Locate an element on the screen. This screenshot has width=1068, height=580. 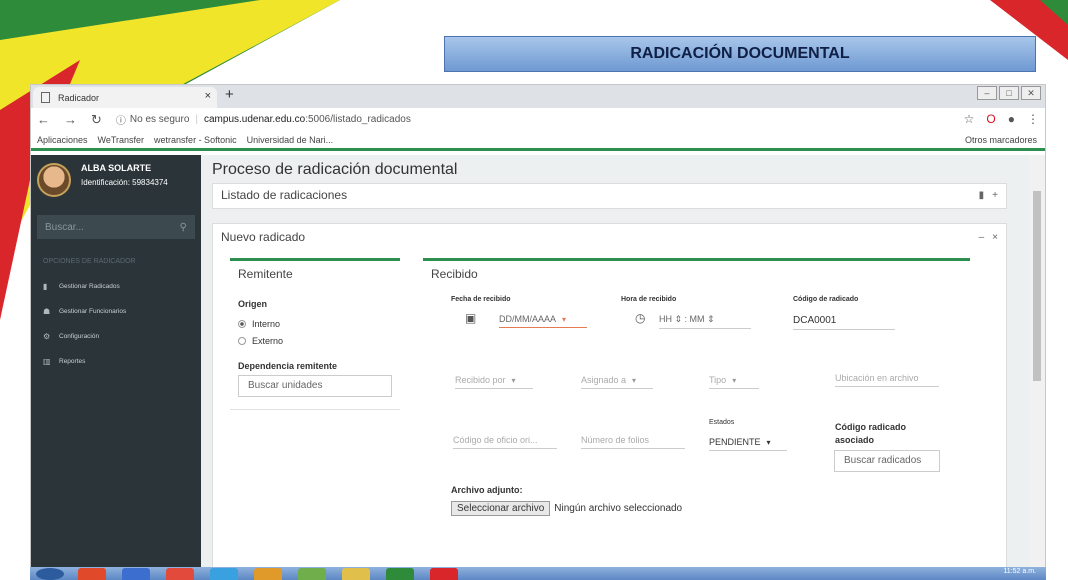
user-name: ALBA SOLARTE is located at coordinates (116, 168).